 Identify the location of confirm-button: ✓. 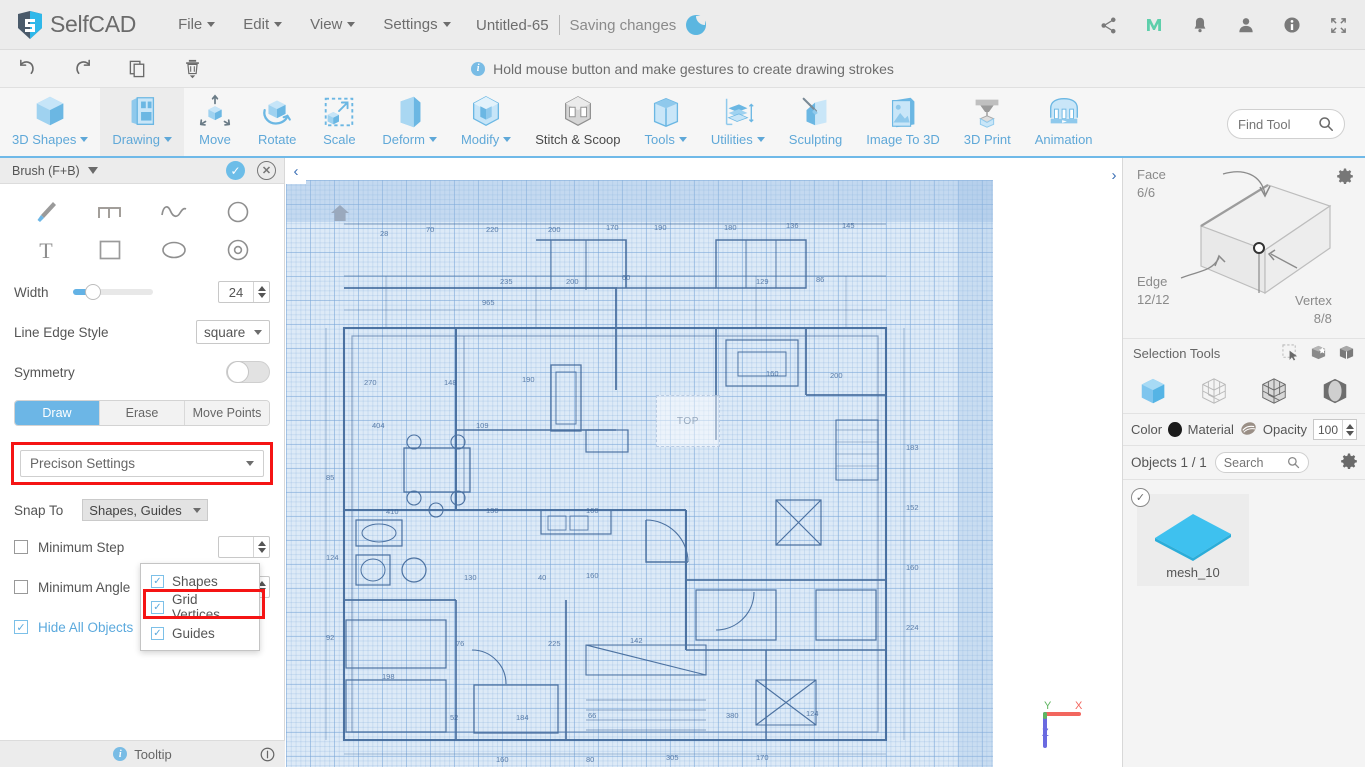
(235, 170).